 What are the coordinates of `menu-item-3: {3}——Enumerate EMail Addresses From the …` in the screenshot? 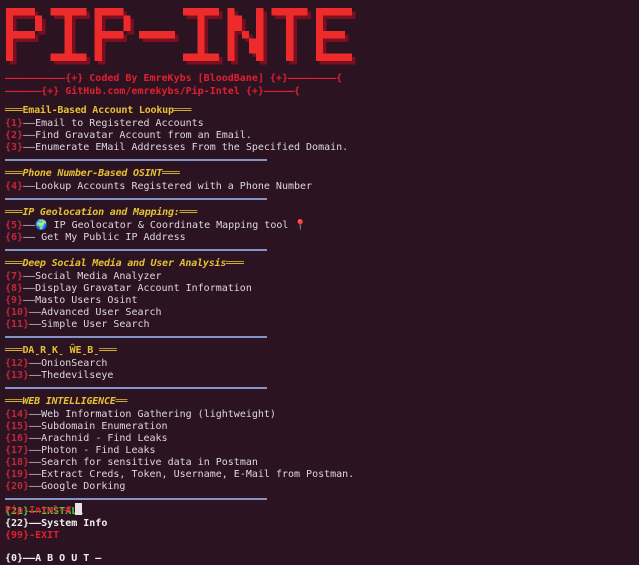 It's located at (320, 148).